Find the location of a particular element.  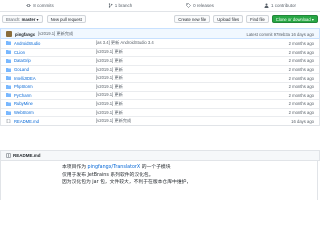

readme-line: 因为汉化包为 jar 包，文件较大，不利于在版本仓库中维护， is located at coordinates (127, 183).